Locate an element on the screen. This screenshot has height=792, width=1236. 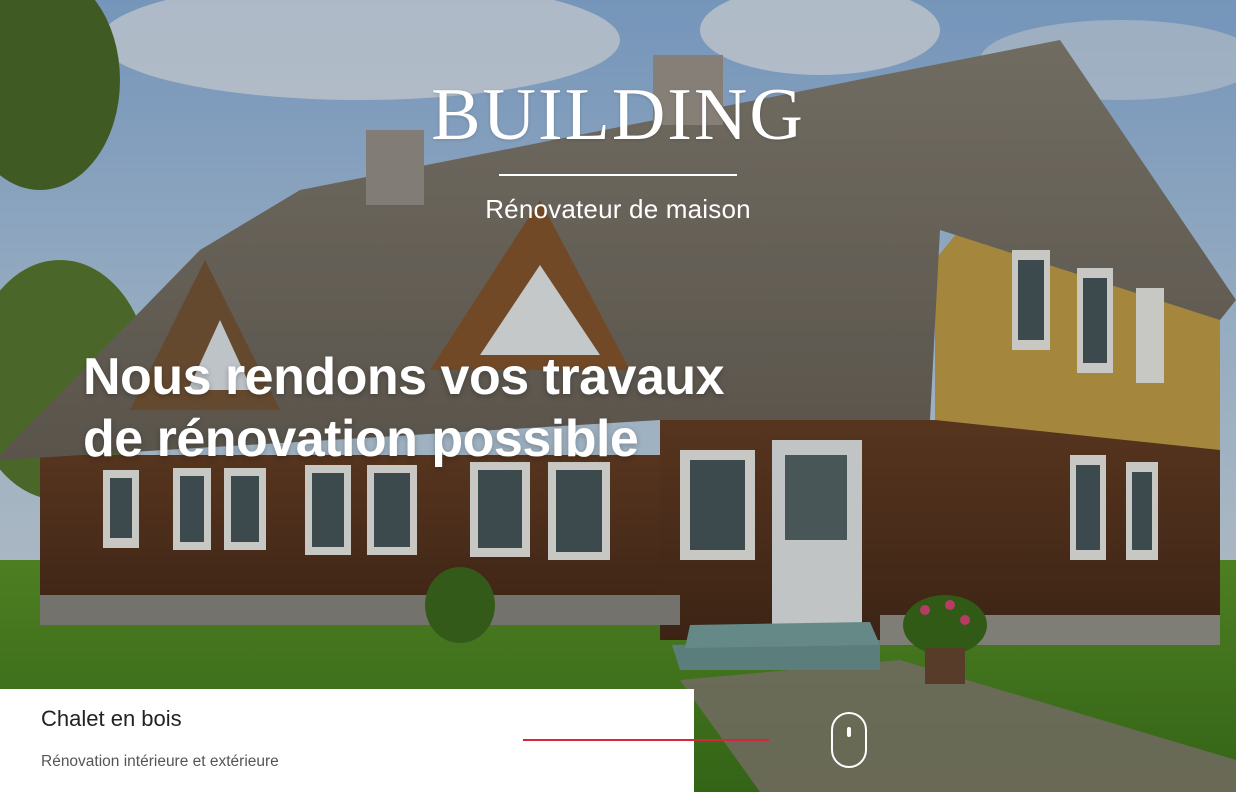
brand-title: BUILDING is located at coordinates (618, 115).